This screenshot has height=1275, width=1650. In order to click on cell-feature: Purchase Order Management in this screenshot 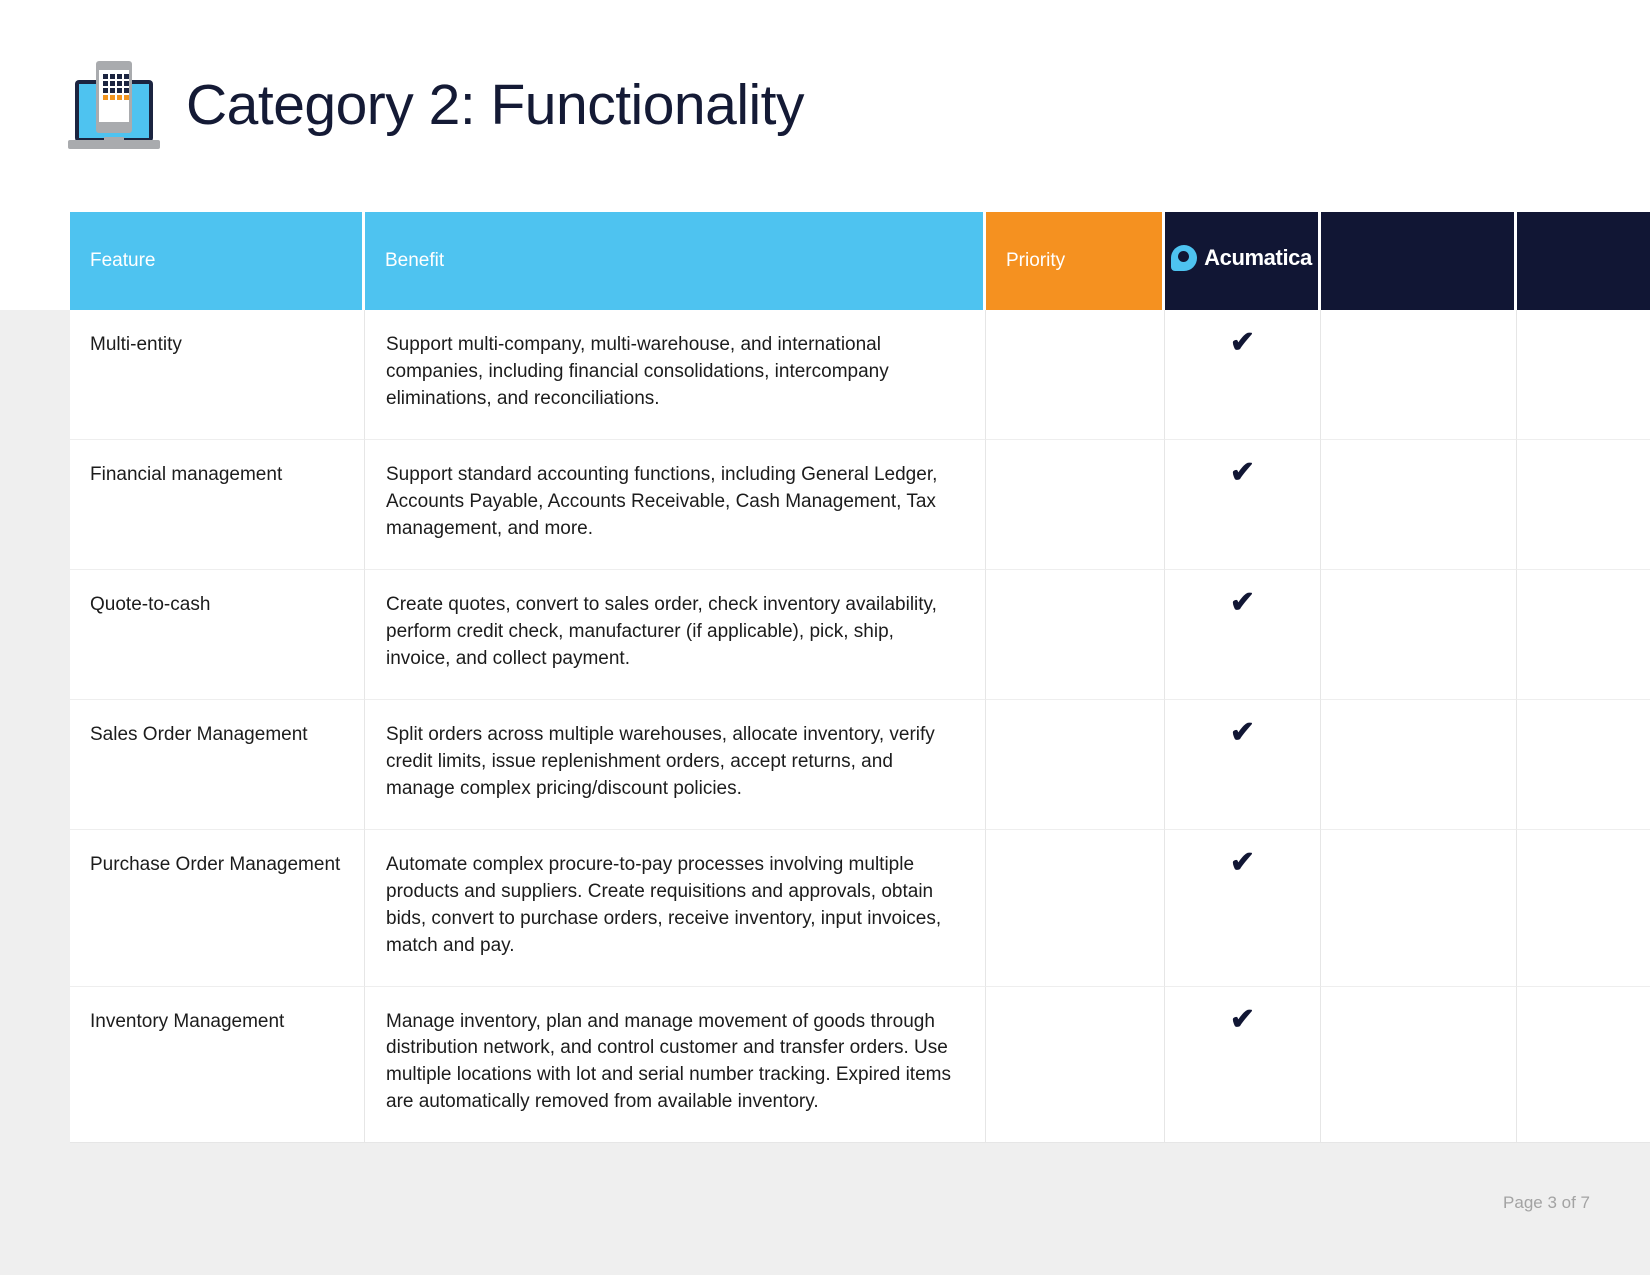, I will do `click(217, 908)`.